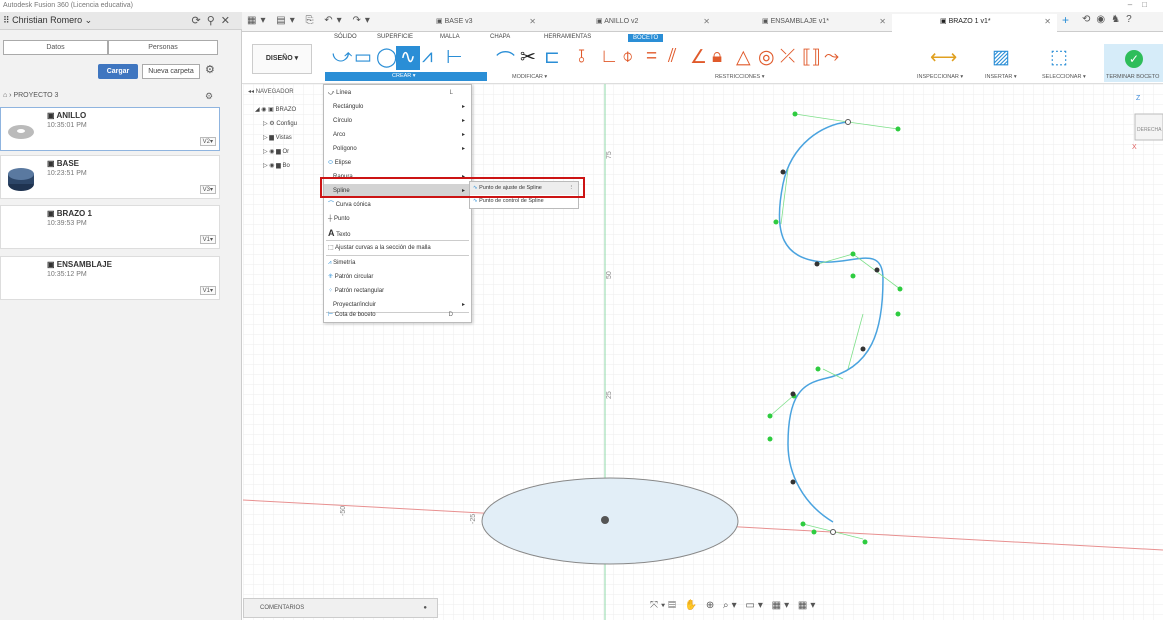 This screenshot has width=1163, height=620. I want to click on inspeccionar-label: INSPECCIONAR ▾, so click(940, 77).